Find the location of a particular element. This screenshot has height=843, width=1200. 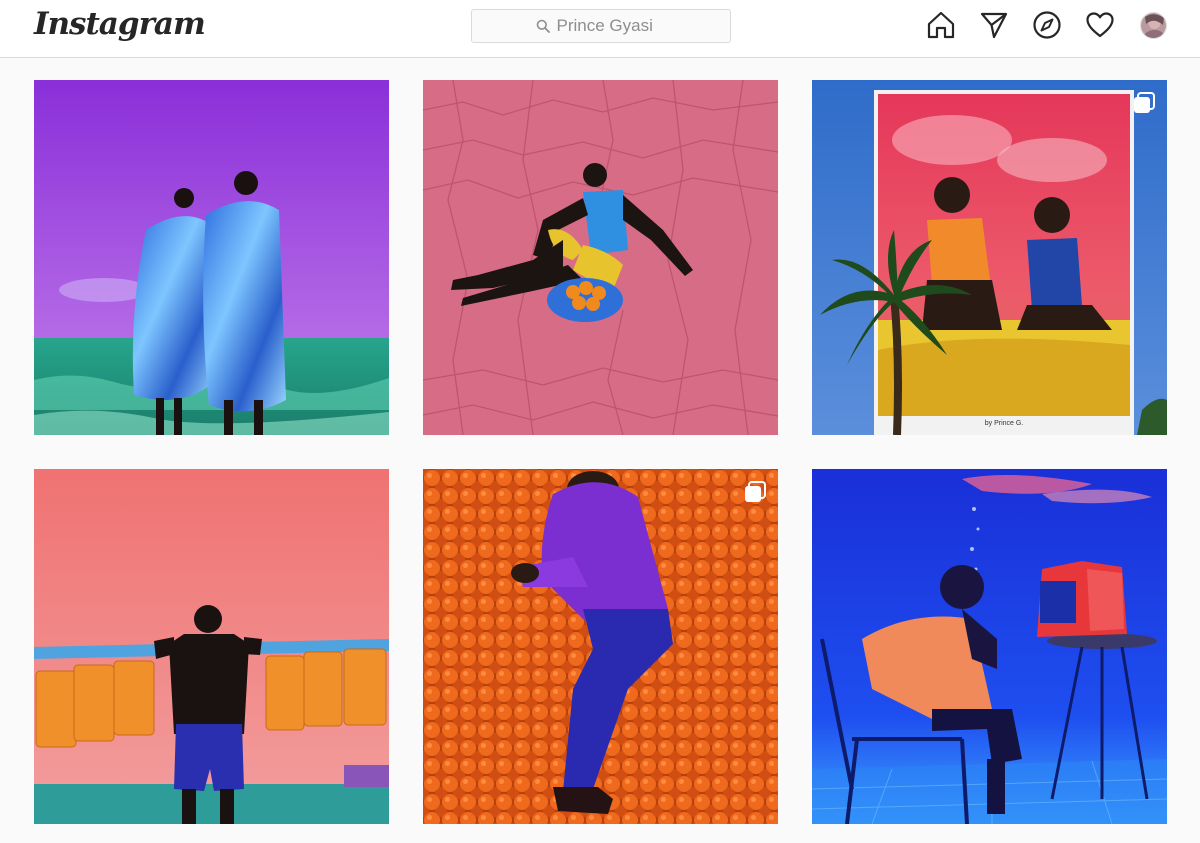

post-thumbnail: by Prince G. is located at coordinates (989, 257).